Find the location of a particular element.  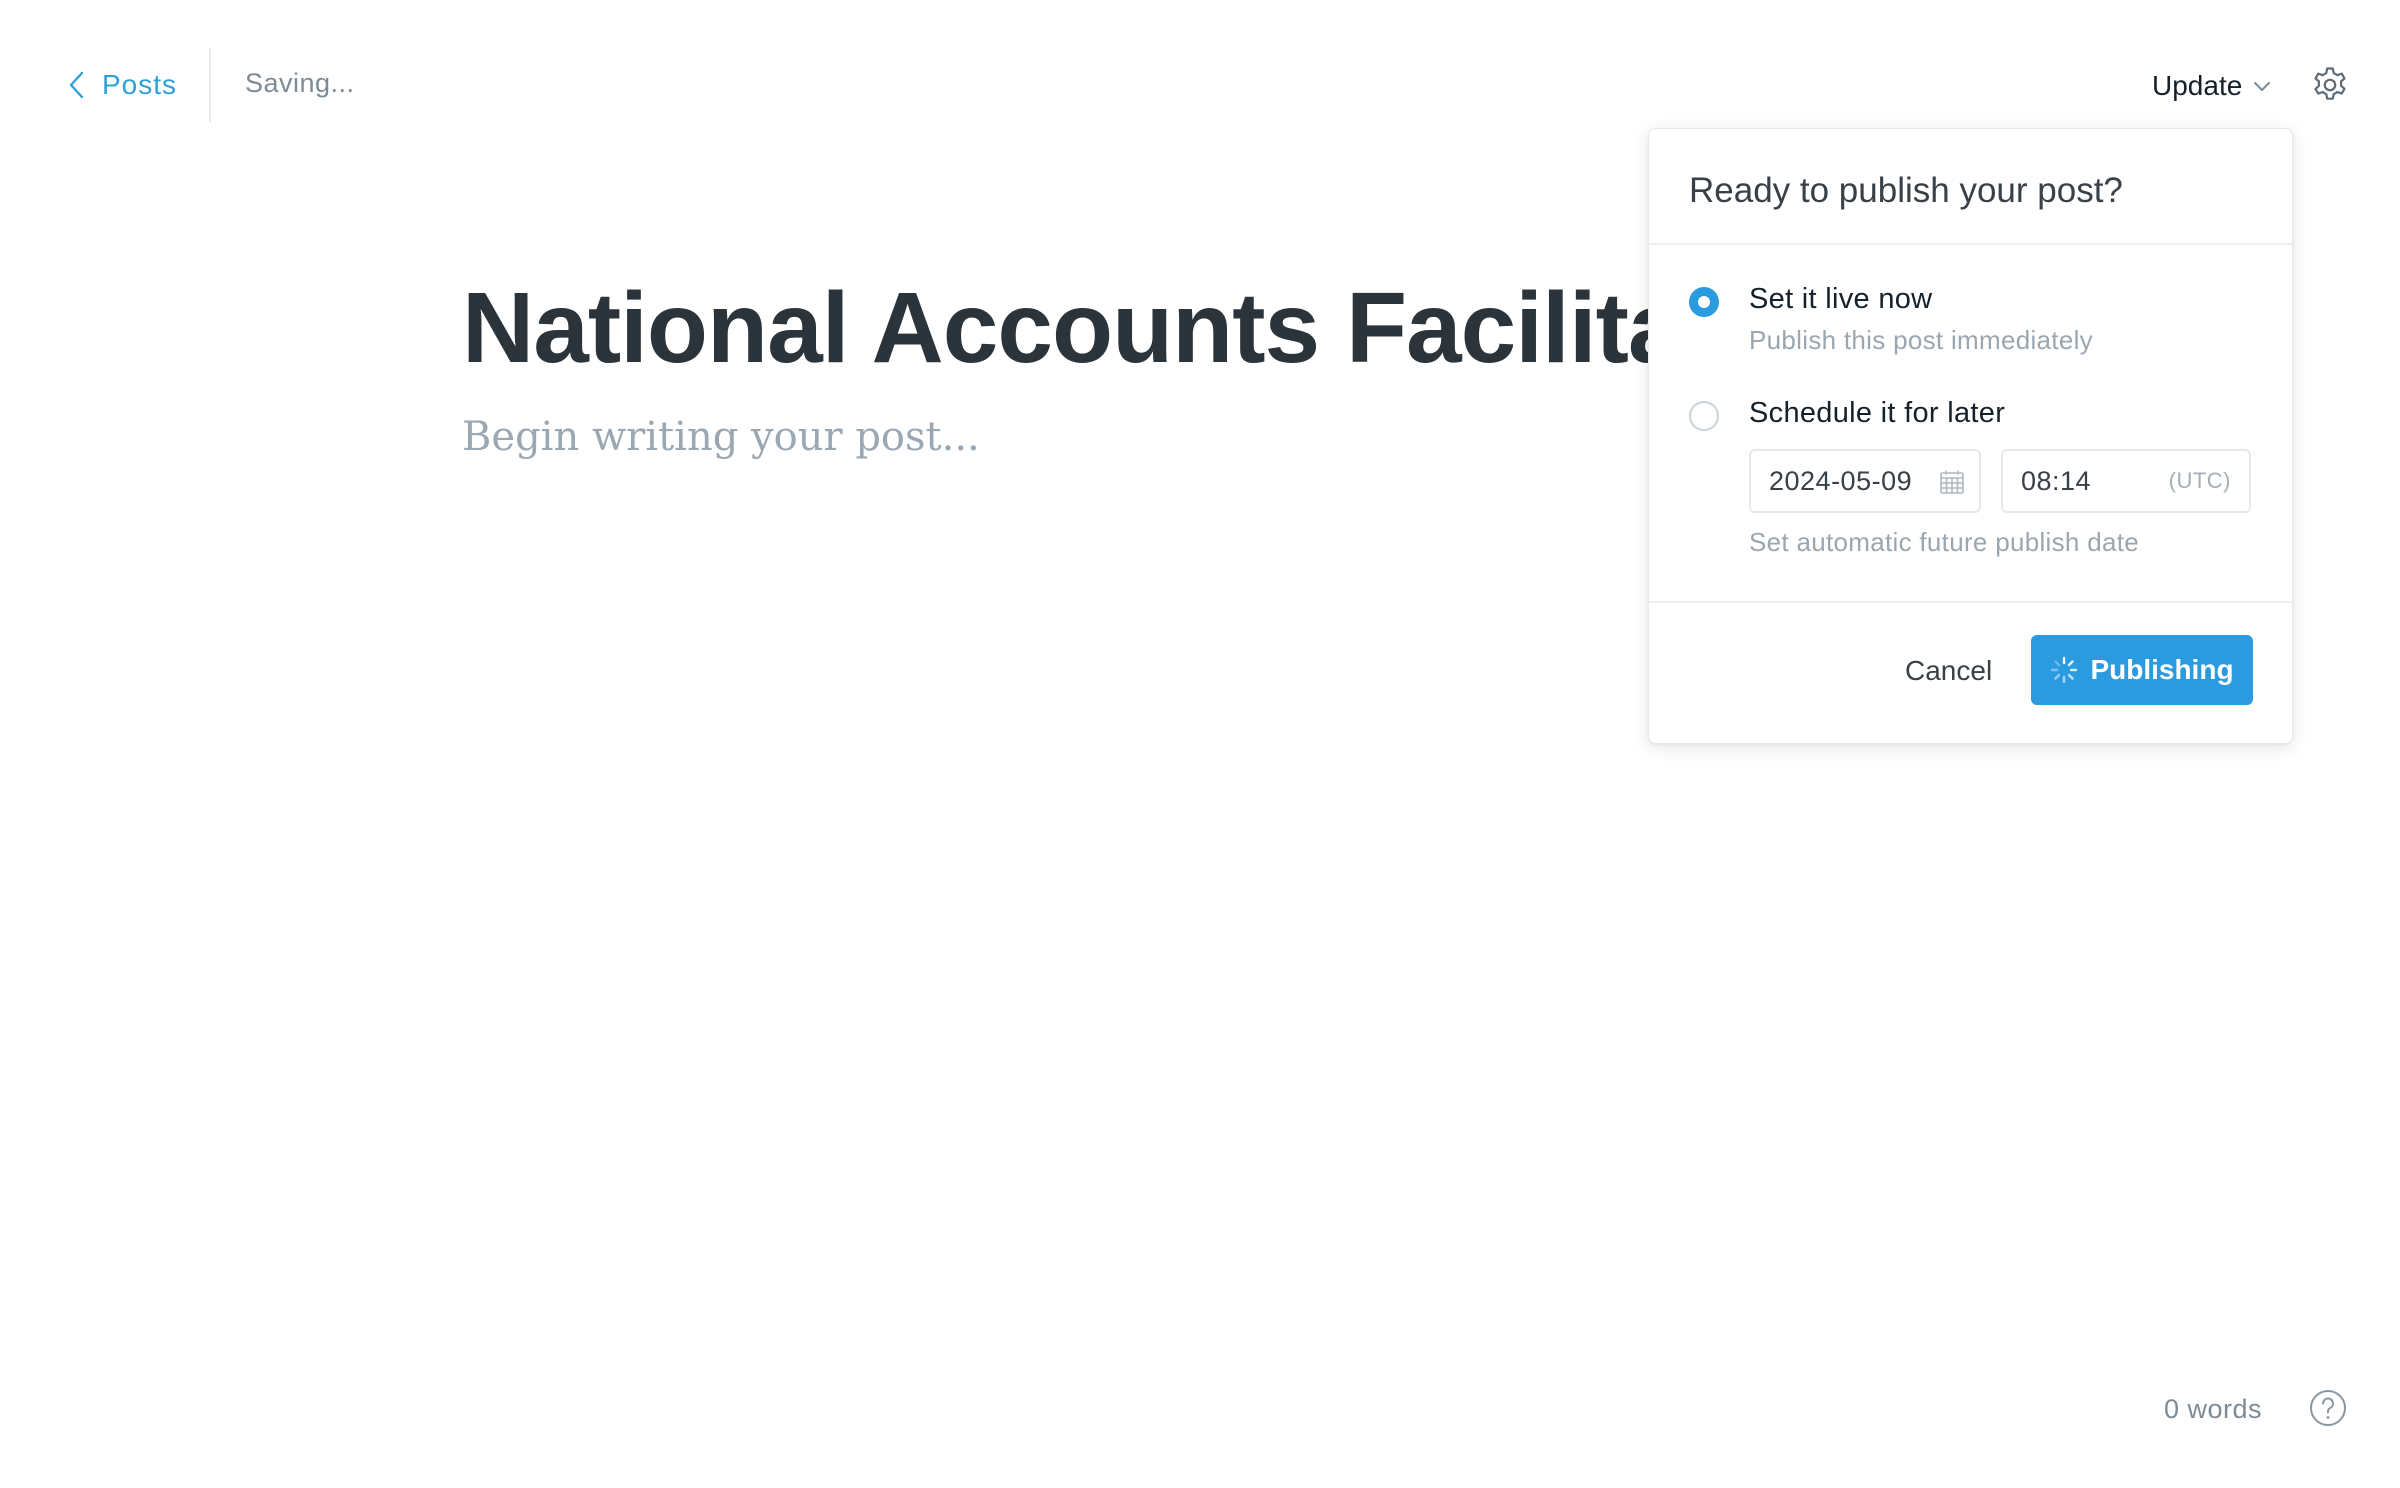

word-count: 0 words is located at coordinates (2213, 1409).